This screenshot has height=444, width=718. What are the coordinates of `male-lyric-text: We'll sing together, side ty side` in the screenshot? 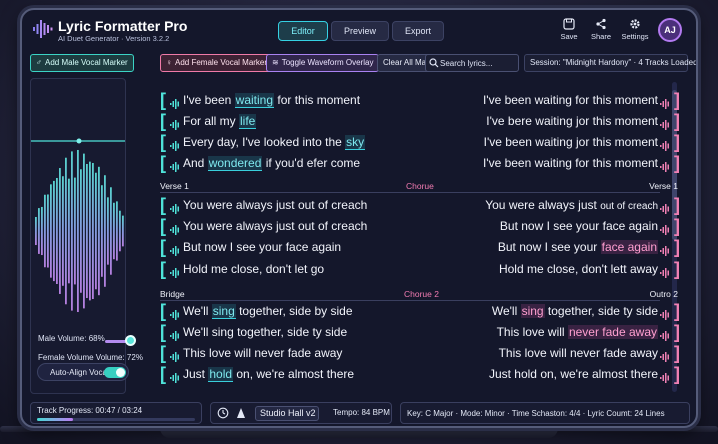 It's located at (265, 332).